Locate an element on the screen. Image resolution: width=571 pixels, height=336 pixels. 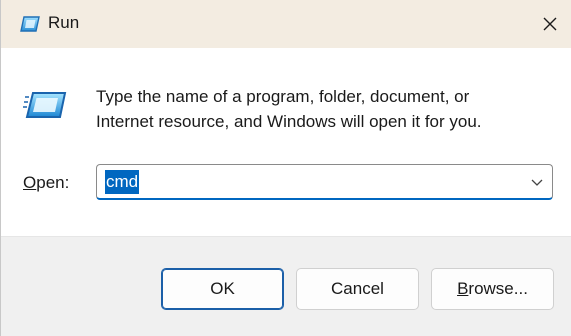
open-label-mnemonic: O is located at coordinates (30, 182).